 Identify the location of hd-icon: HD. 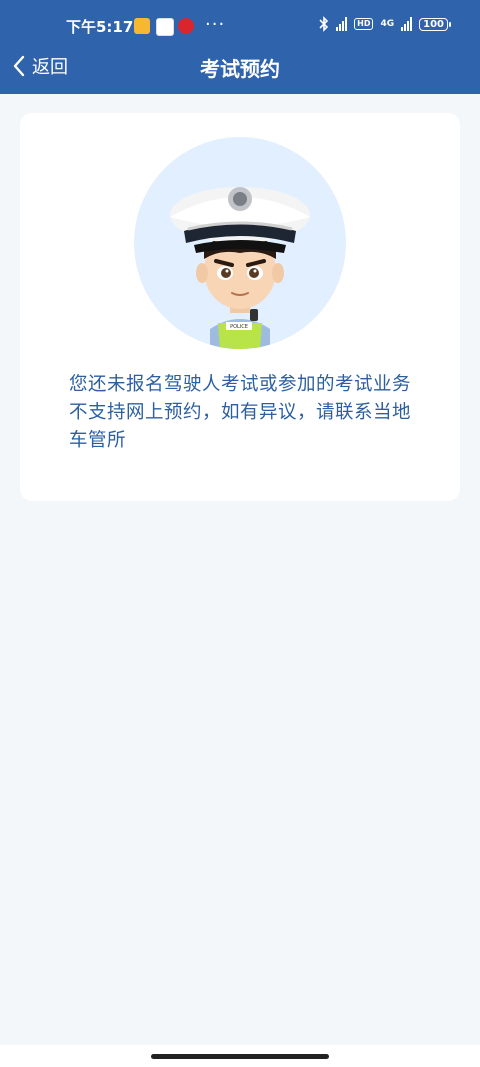
(364, 24).